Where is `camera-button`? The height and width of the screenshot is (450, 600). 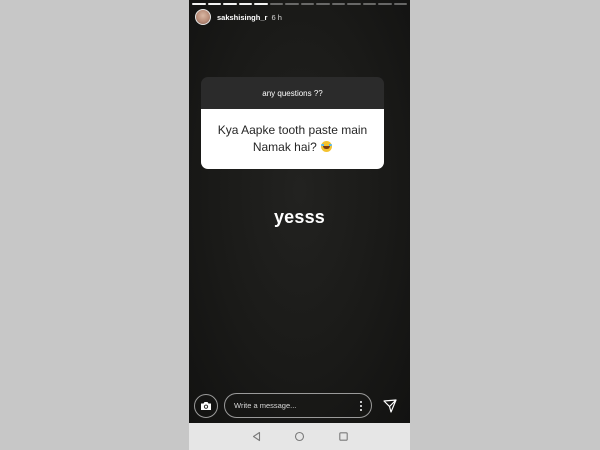 camera-button is located at coordinates (206, 406).